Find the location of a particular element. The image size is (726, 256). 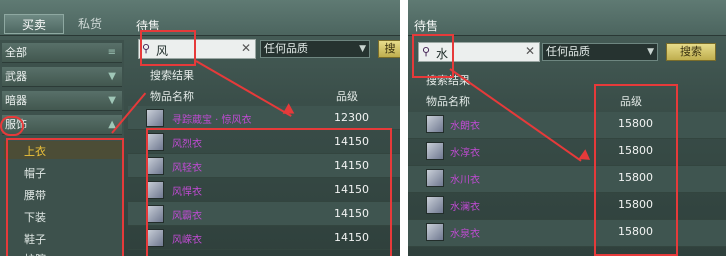

item-grade: 12300 is located at coordinates (351, 117).